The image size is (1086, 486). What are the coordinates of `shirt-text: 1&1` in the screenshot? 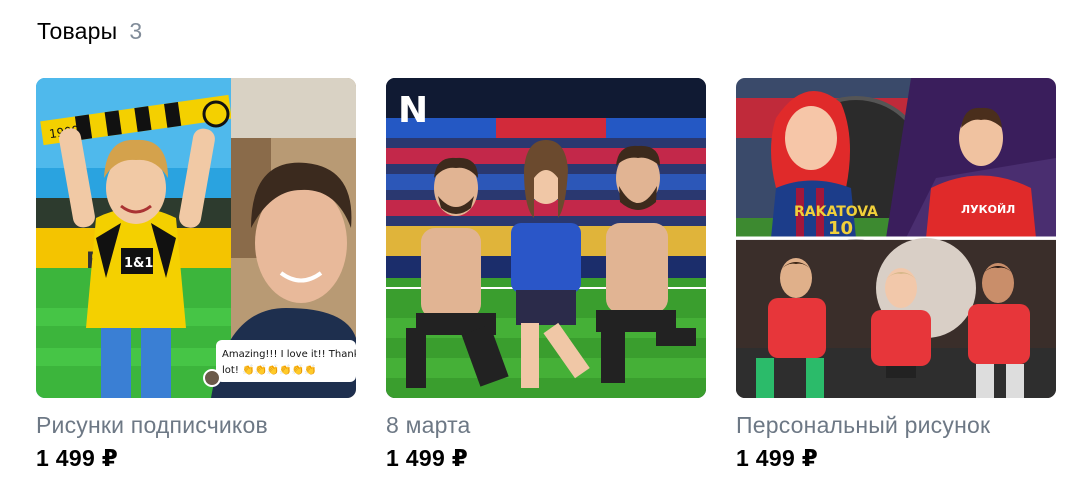 It's located at (138, 263).